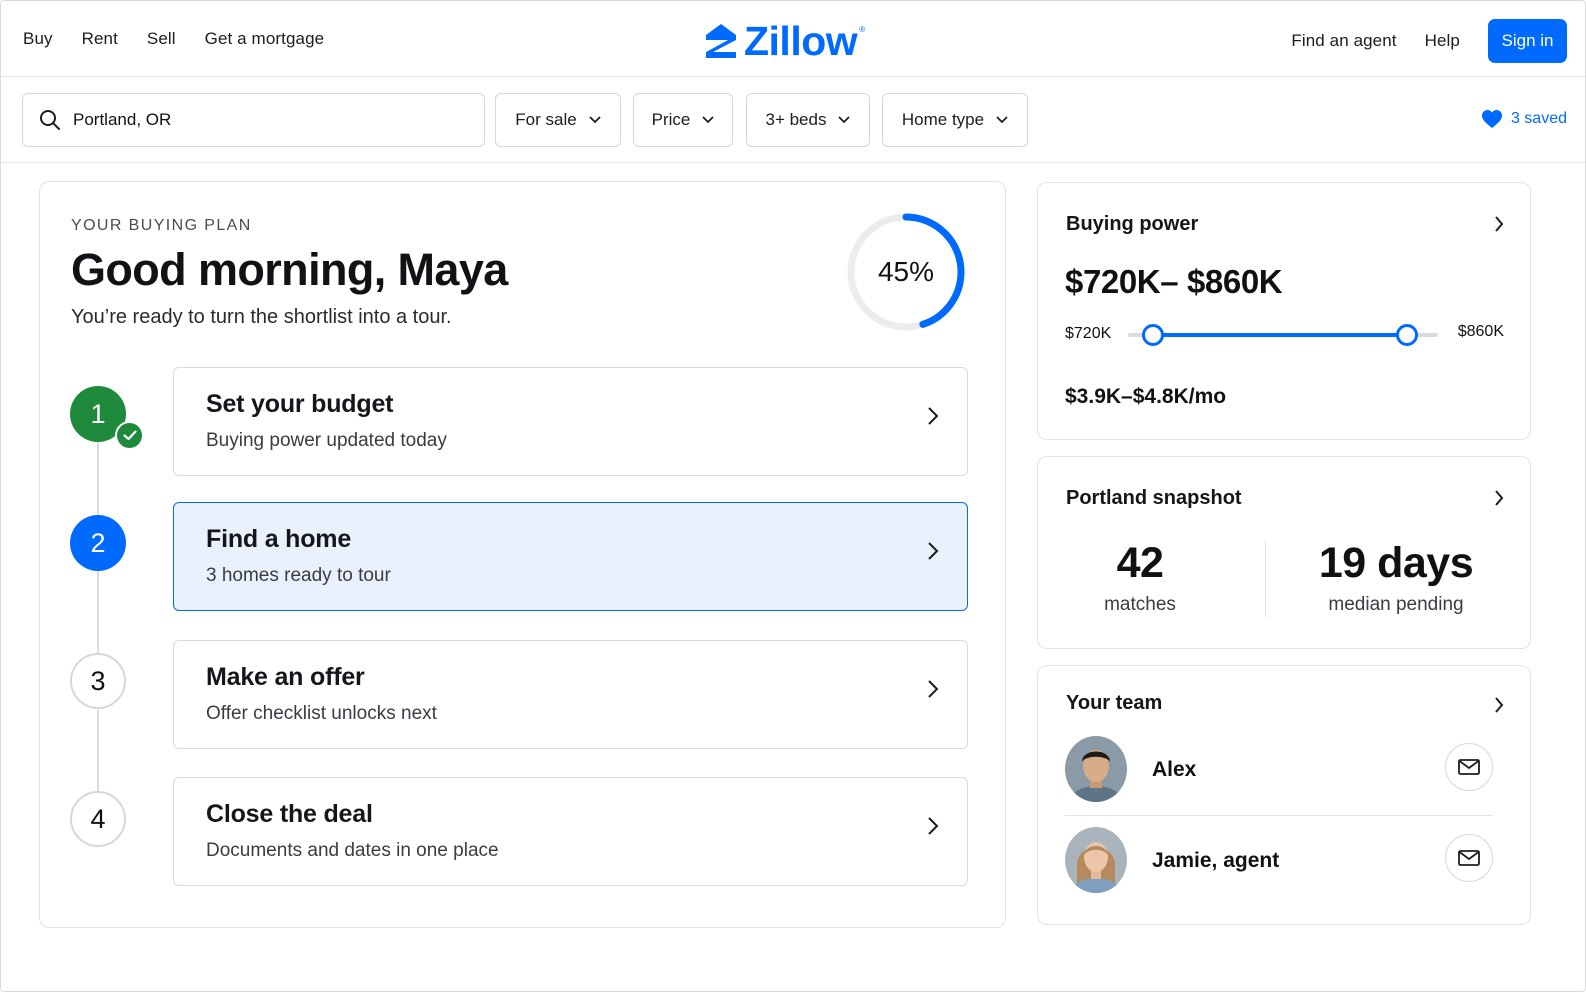 The image size is (1586, 992). I want to click on beds-filter: 3+ beds, so click(808, 120).